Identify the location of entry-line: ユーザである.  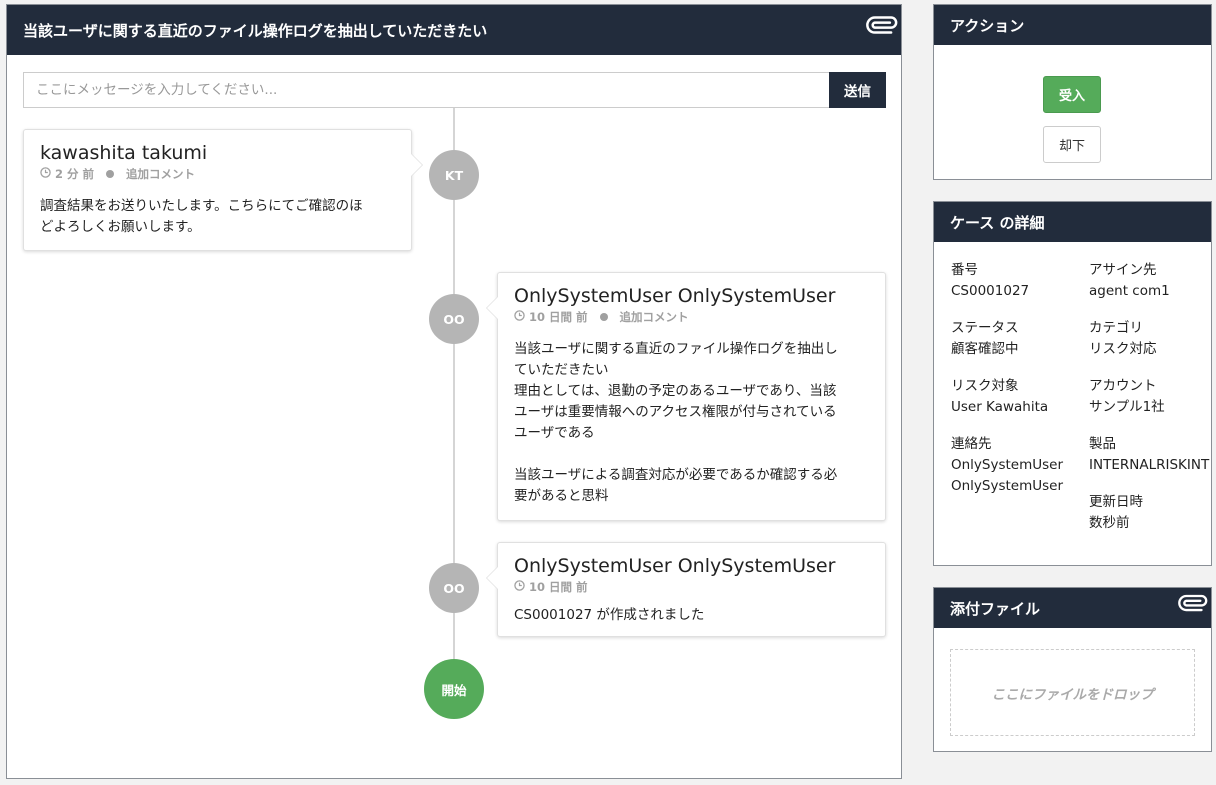
(554, 433).